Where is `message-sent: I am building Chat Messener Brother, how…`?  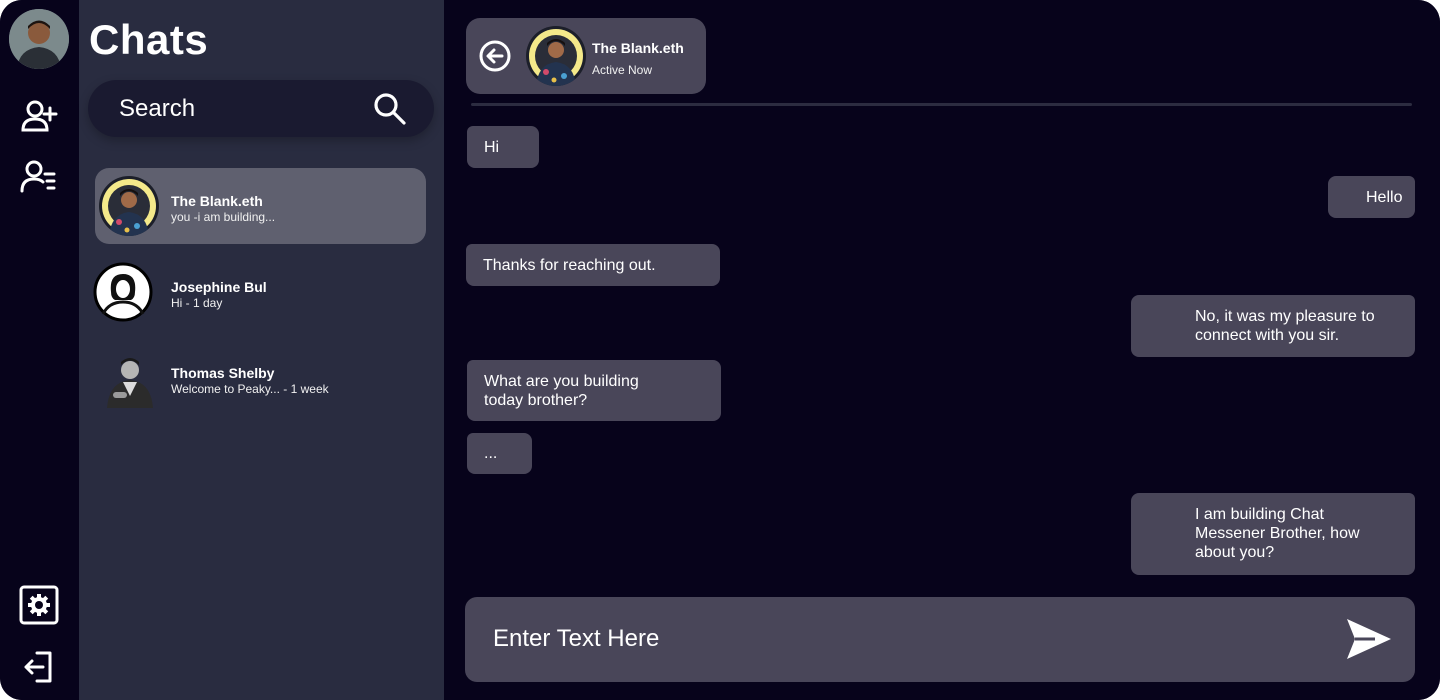 message-sent: I am building Chat Messener Brother, how… is located at coordinates (1273, 534).